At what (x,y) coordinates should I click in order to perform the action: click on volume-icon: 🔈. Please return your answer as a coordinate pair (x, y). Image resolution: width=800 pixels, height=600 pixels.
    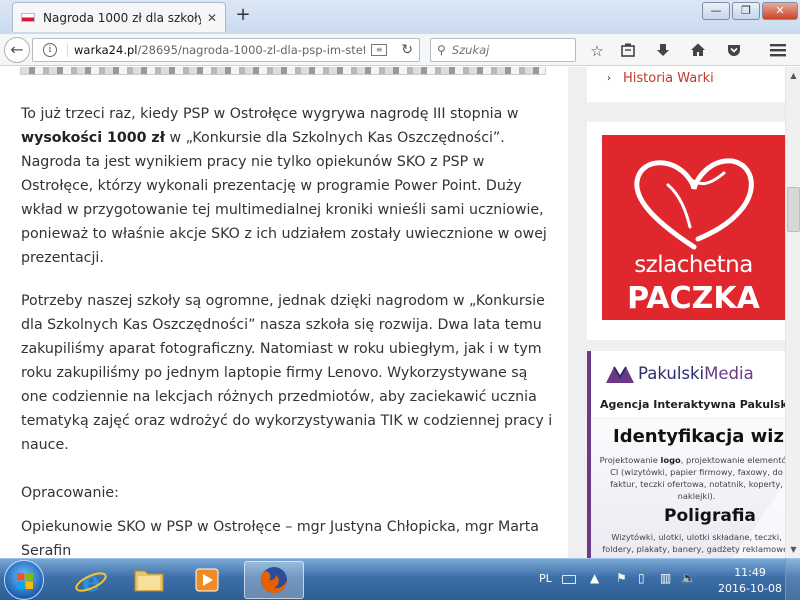
    Looking at the image, I should click on (688, 578).